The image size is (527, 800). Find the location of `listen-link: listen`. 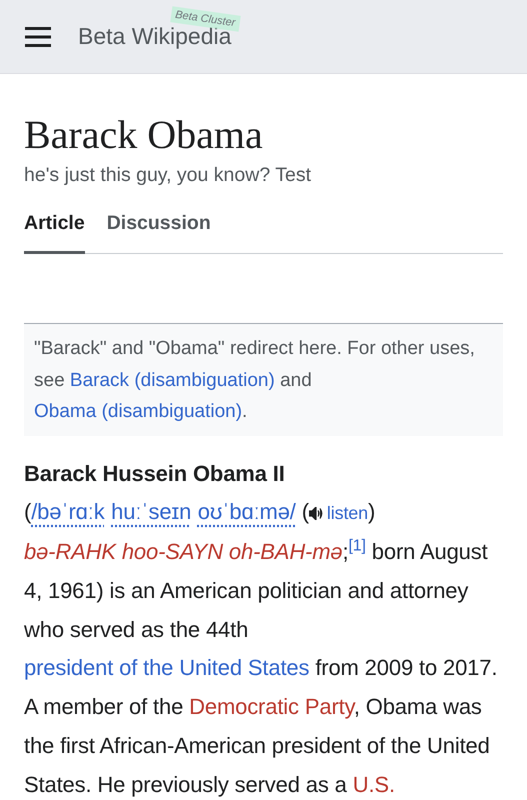

listen-link: listen is located at coordinates (347, 513).